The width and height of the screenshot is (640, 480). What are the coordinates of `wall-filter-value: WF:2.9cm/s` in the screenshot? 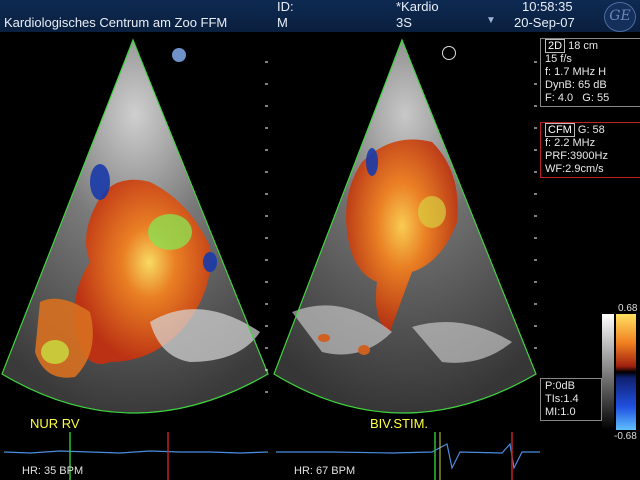 It's located at (574, 169).